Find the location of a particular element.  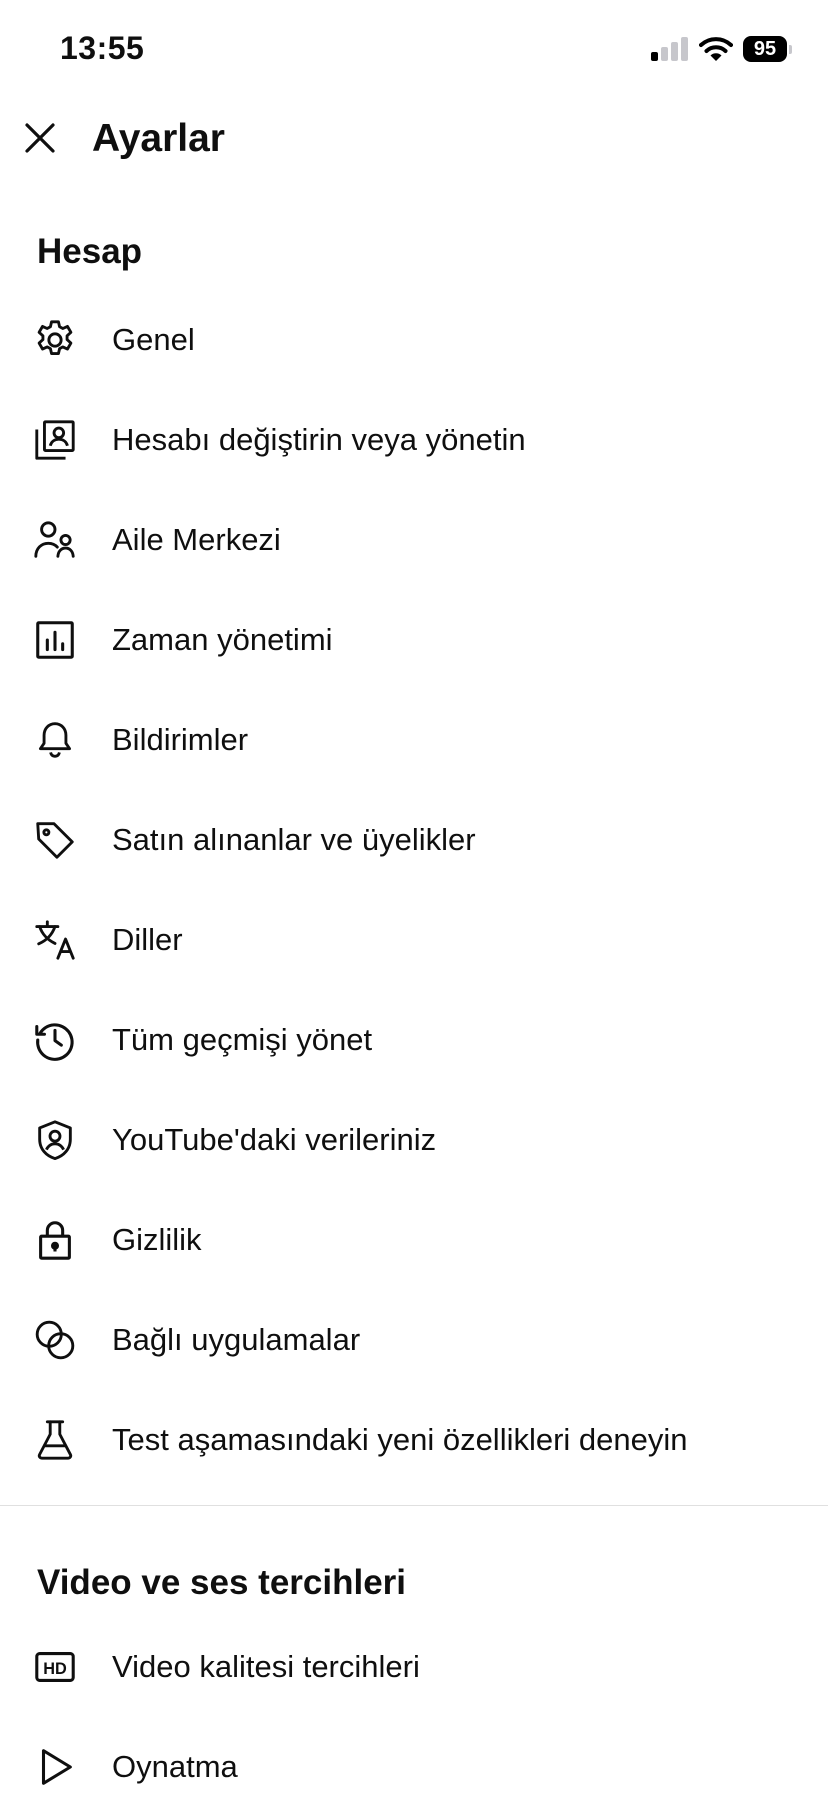

menu-label: Hesabı değiştirin veya yönetin is located at coordinates (319, 439).